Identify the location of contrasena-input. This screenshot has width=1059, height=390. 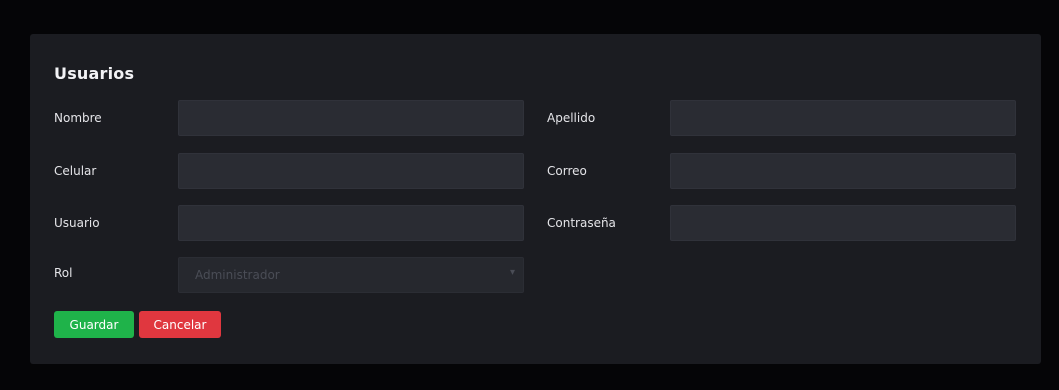
(843, 223).